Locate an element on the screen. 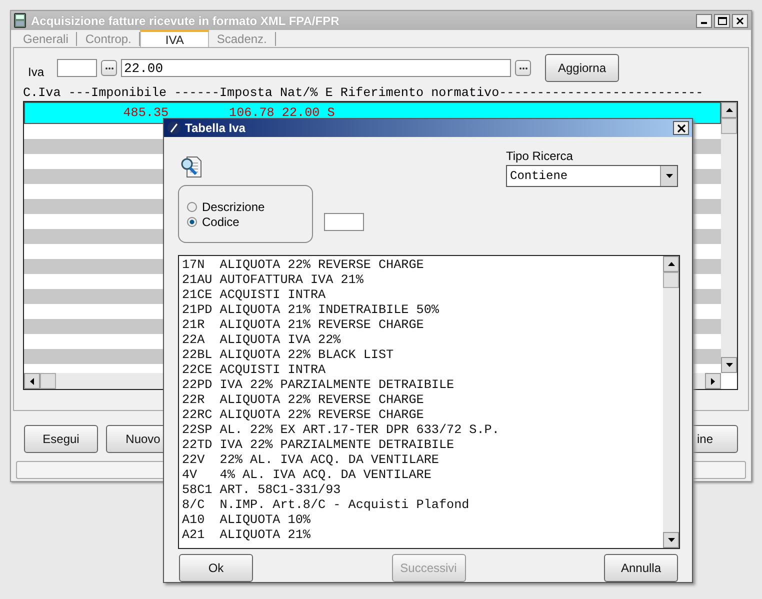 The width and height of the screenshot is (762, 599). dialog-button: Ok is located at coordinates (216, 568).